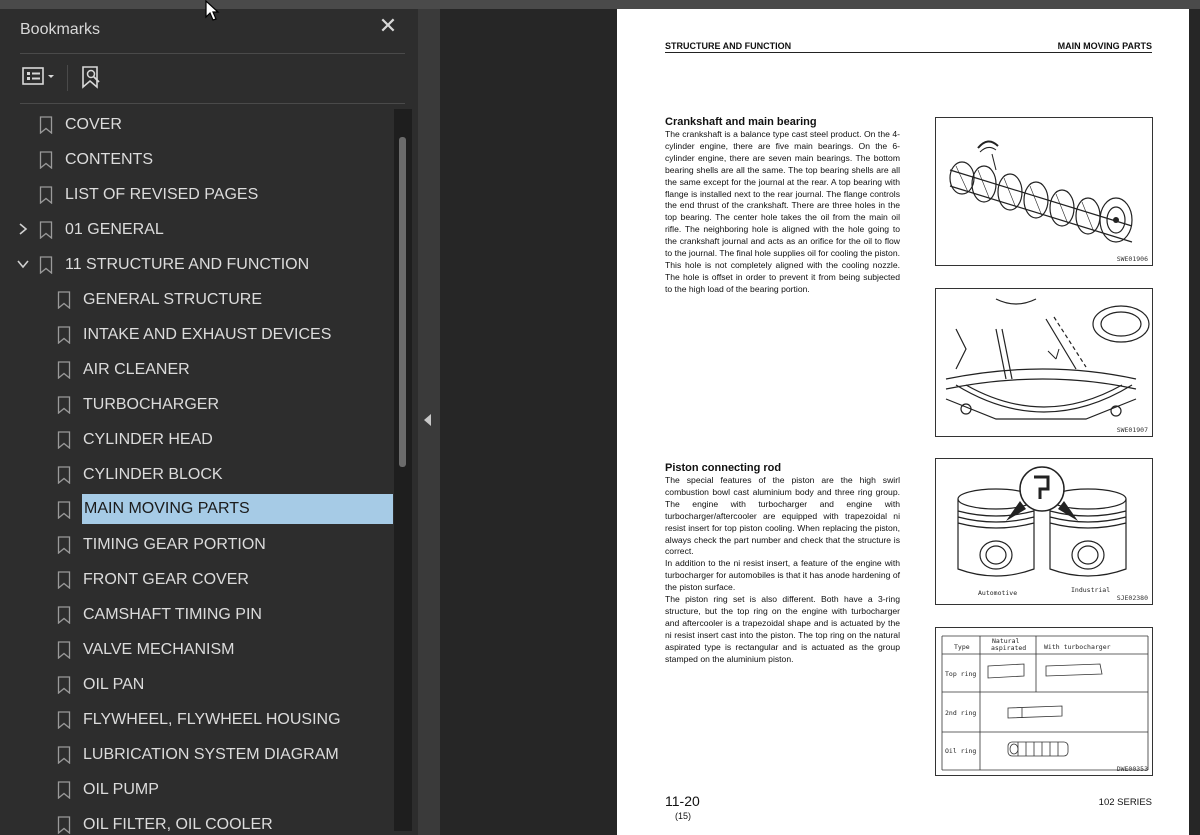 Image resolution: width=1200 pixels, height=835 pixels. Describe the element at coordinates (151, 404) in the screenshot. I see `bookmark-label: TURBOCHARGER` at that location.